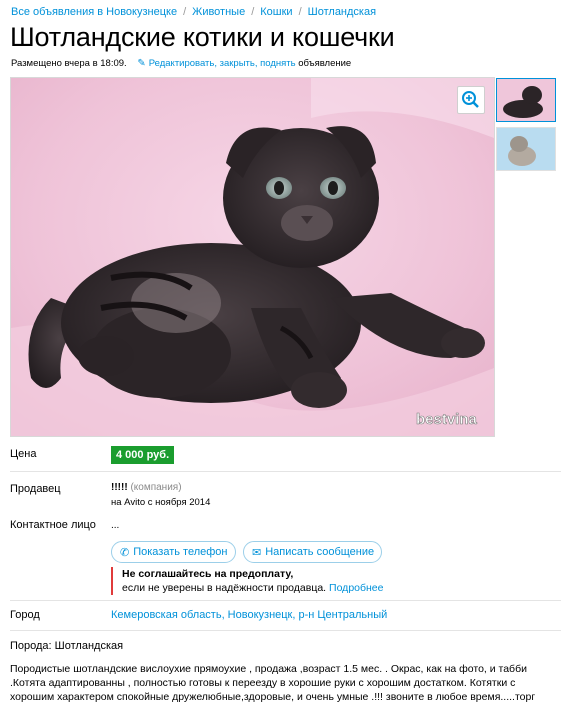 This screenshot has width=567, height=721. Describe the element at coordinates (35, 489) in the screenshot. I see `seller-label: Продавец` at that location.